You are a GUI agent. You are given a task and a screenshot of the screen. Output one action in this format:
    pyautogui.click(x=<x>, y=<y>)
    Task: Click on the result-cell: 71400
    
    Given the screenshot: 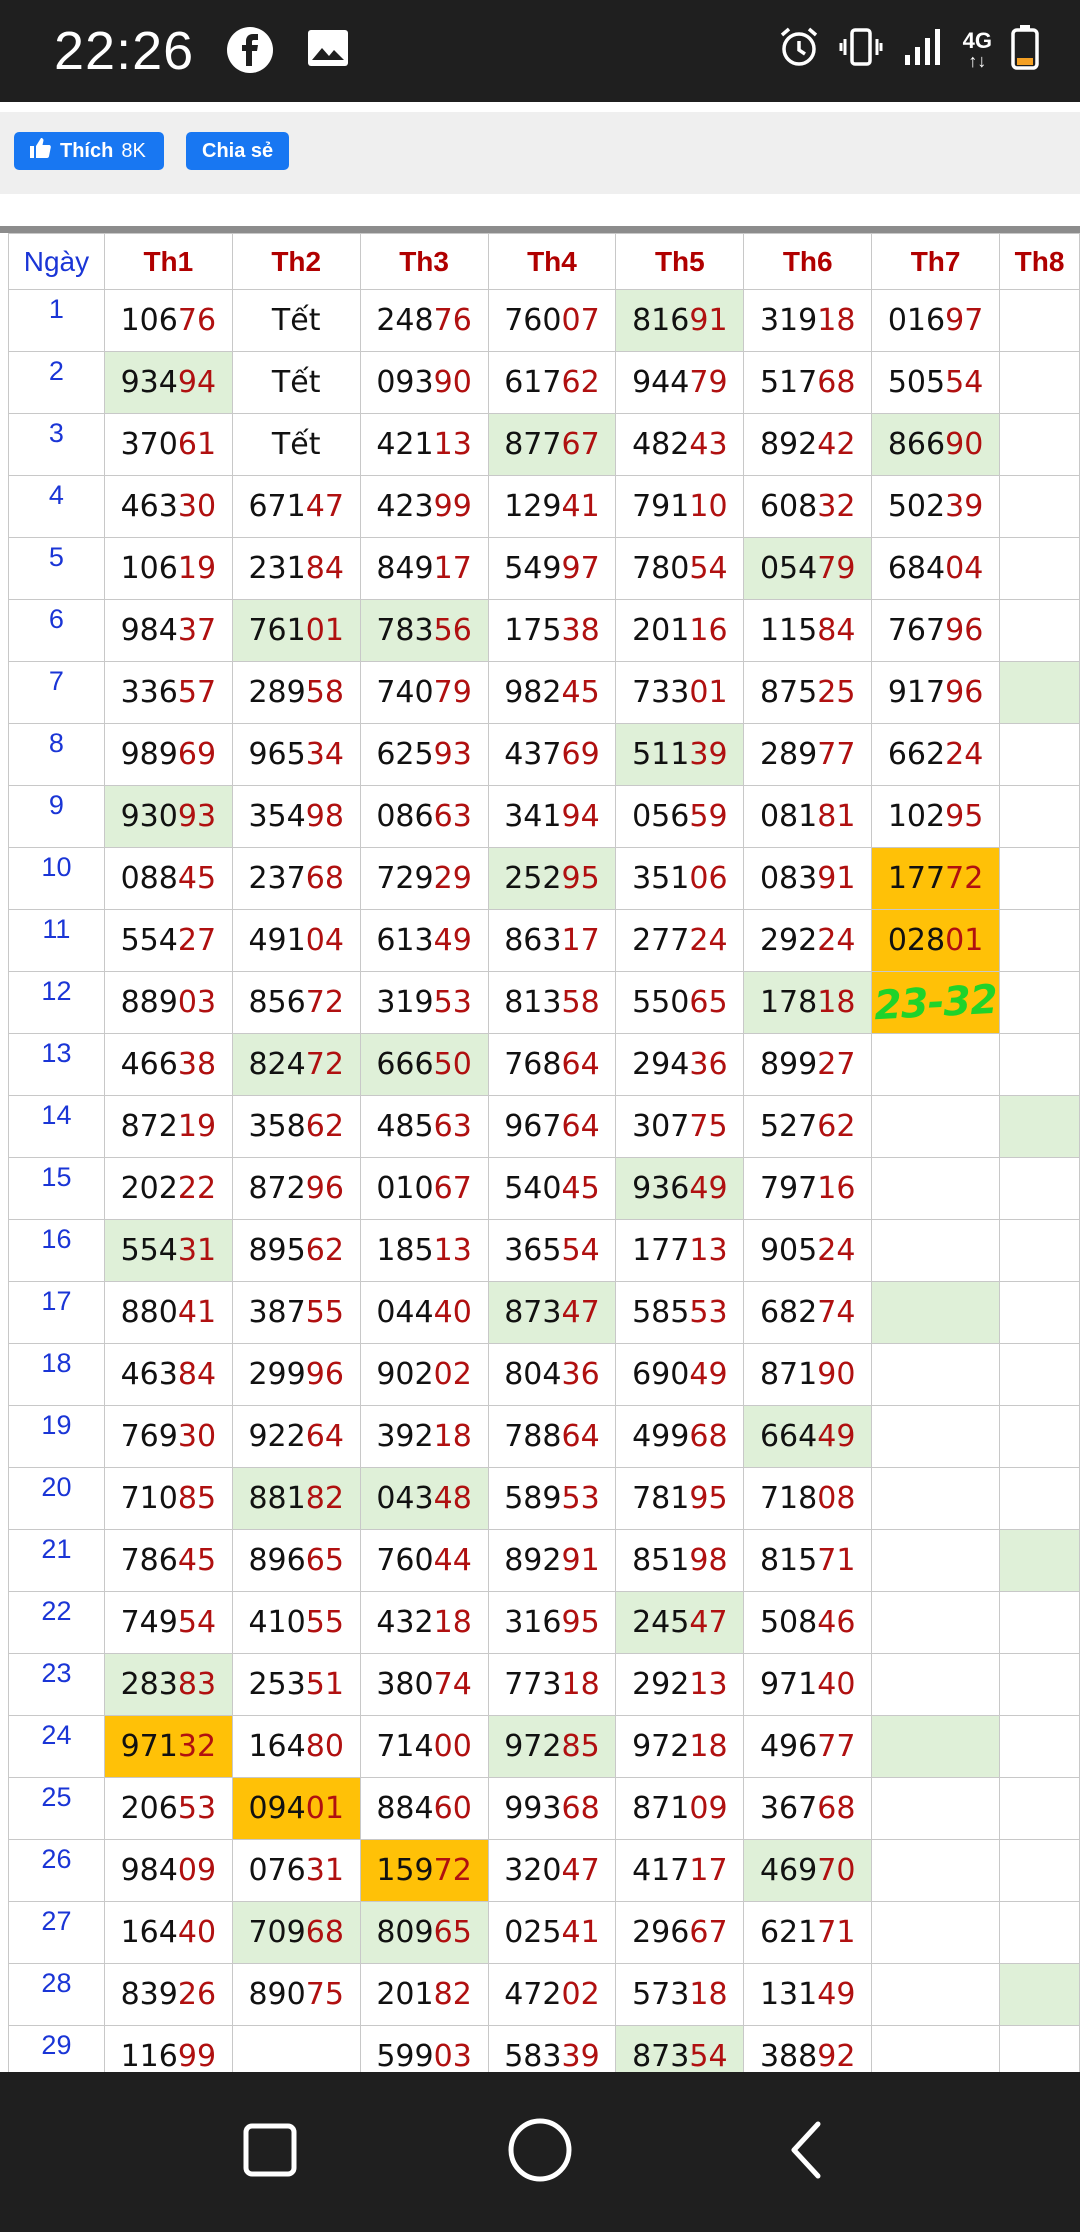 What is the action you would take?
    pyautogui.click(x=424, y=1746)
    